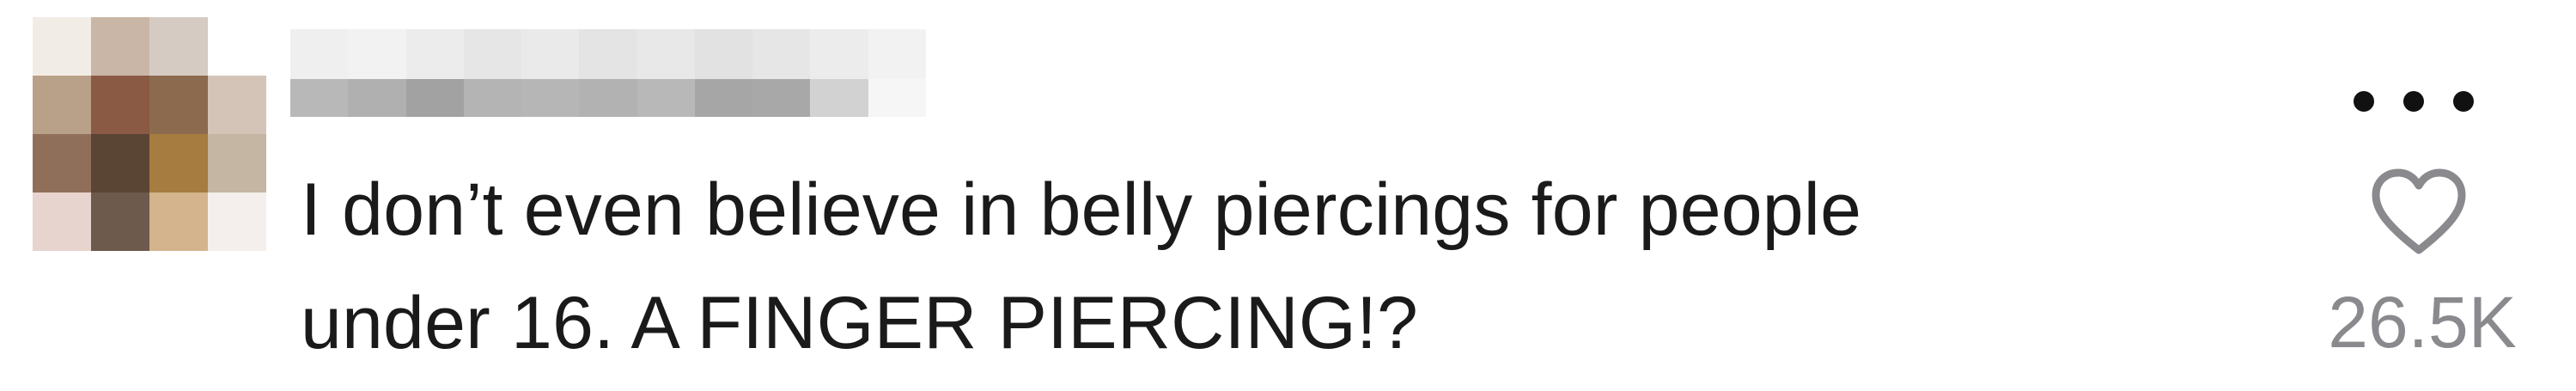 The height and width of the screenshot is (391, 2576). Describe the element at coordinates (860, 323) in the screenshot. I see `comment-text-line: under 16. A FINGER PIERCING!?` at that location.